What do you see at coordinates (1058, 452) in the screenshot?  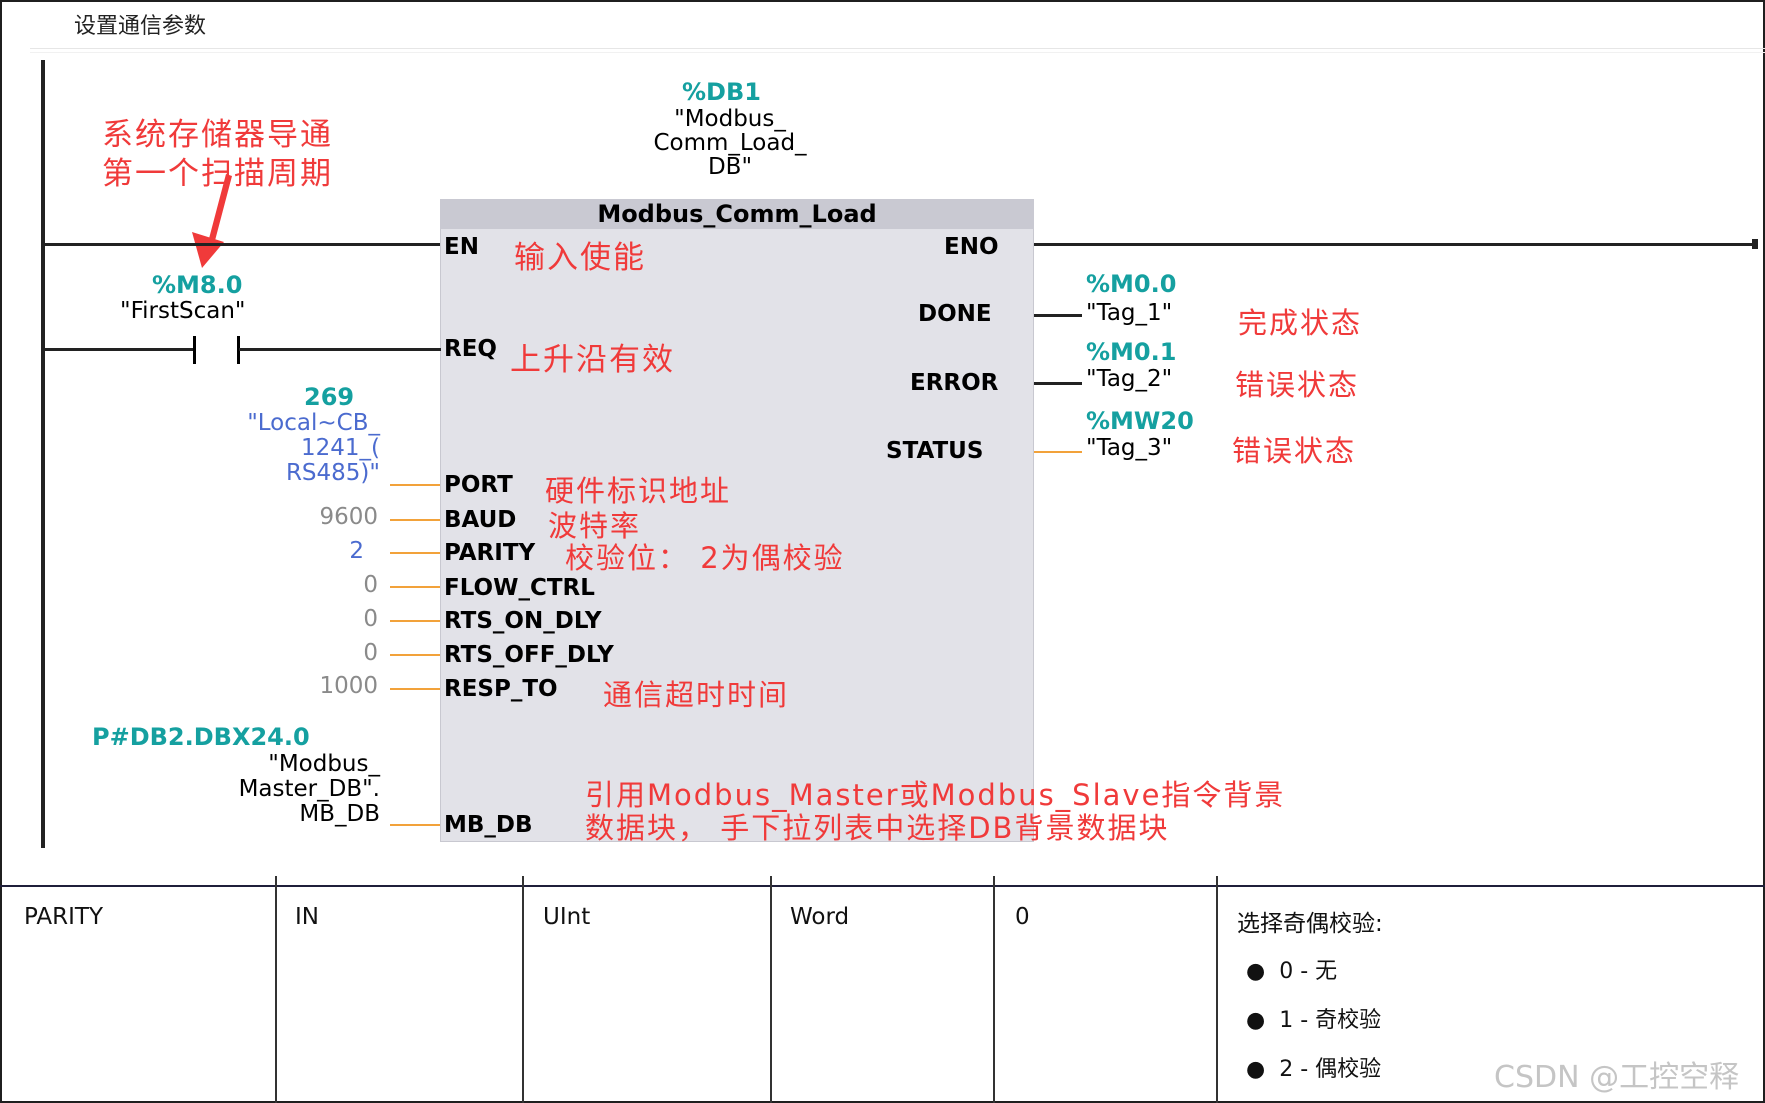 I see `status-wire` at bounding box center [1058, 452].